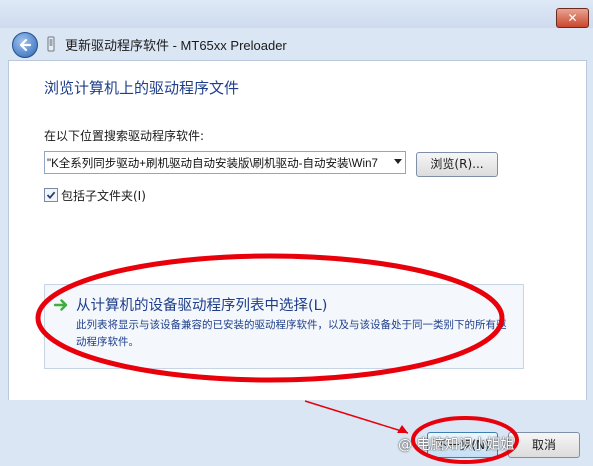 This screenshot has height=466, width=593. I want to click on checkmark-icon, so click(51, 195).